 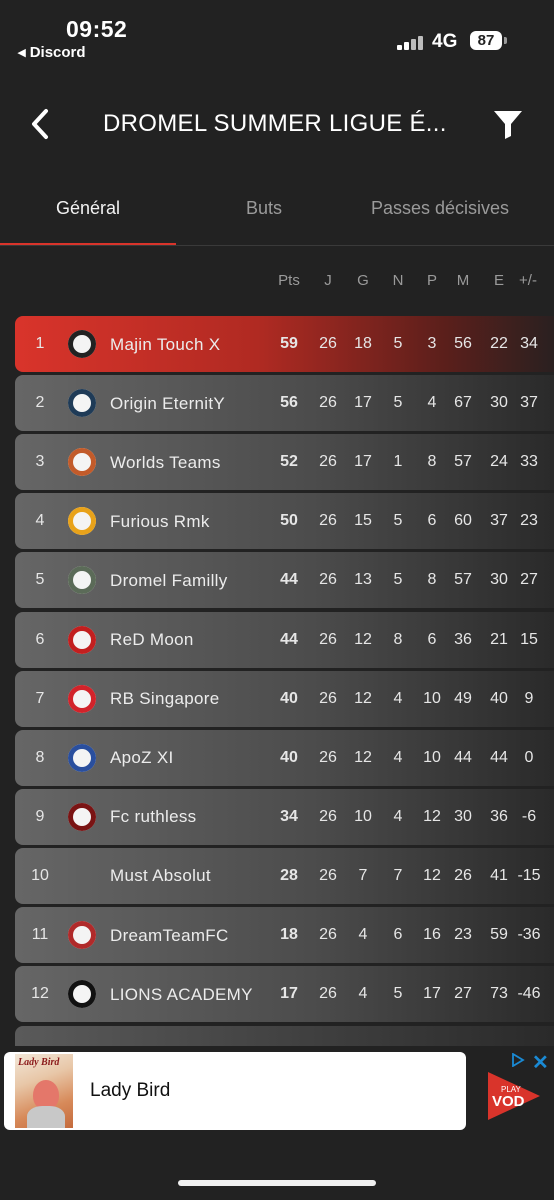 I want to click on stat-m: 56, so click(x=463, y=343).